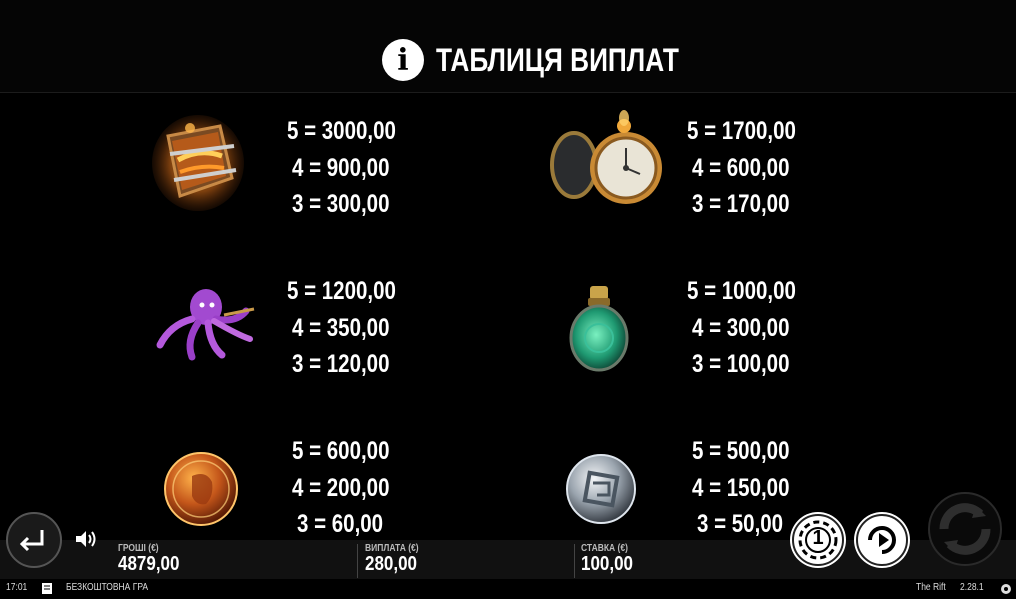 The height and width of the screenshot is (599, 1016). I want to click on pay-value: 4 = 350,00, so click(341, 328).